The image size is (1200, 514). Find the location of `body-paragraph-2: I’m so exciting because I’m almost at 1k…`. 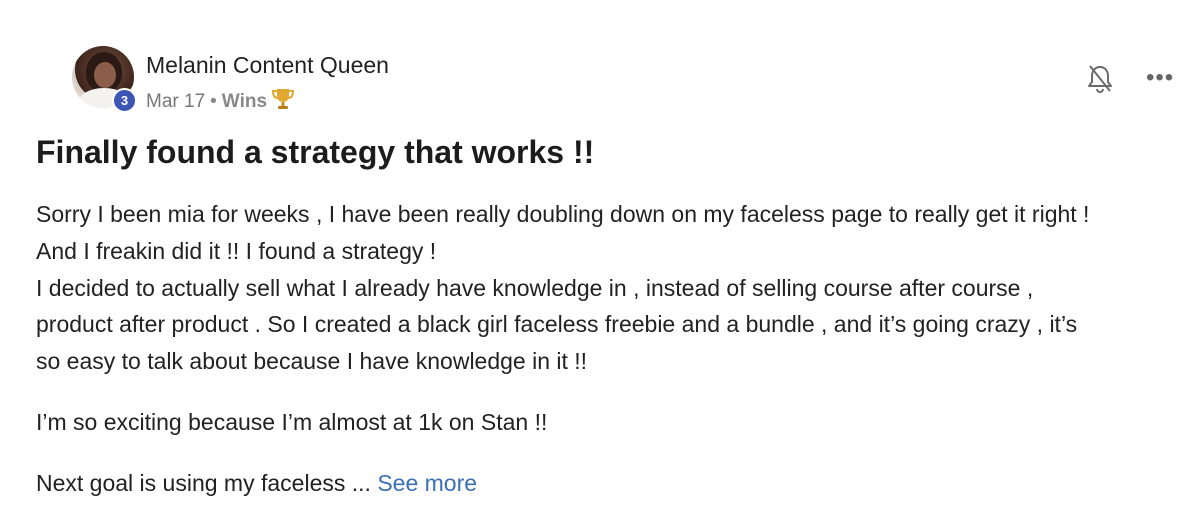

body-paragraph-2: I’m so exciting because I’m almost at 1k… is located at coordinates (292, 421).